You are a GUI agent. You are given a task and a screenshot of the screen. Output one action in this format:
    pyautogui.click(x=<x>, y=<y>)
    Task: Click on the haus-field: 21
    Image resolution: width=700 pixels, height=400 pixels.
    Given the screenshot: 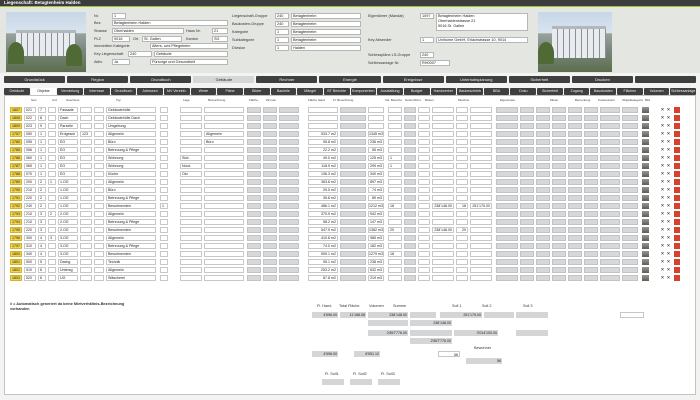 What is the action you would take?
    pyautogui.click(x=220, y=31)
    